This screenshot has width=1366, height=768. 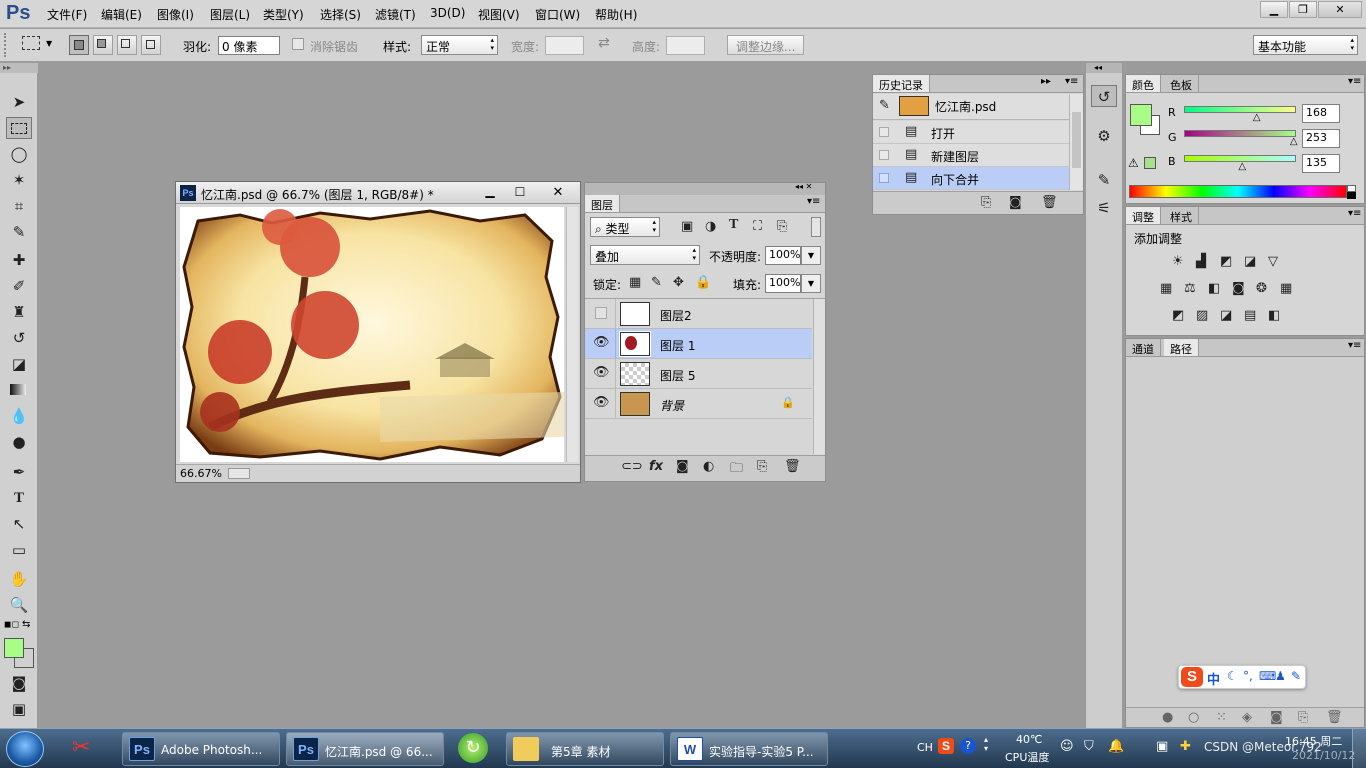 I want to click on b-slider-thumb: △, so click(x=1242, y=166).